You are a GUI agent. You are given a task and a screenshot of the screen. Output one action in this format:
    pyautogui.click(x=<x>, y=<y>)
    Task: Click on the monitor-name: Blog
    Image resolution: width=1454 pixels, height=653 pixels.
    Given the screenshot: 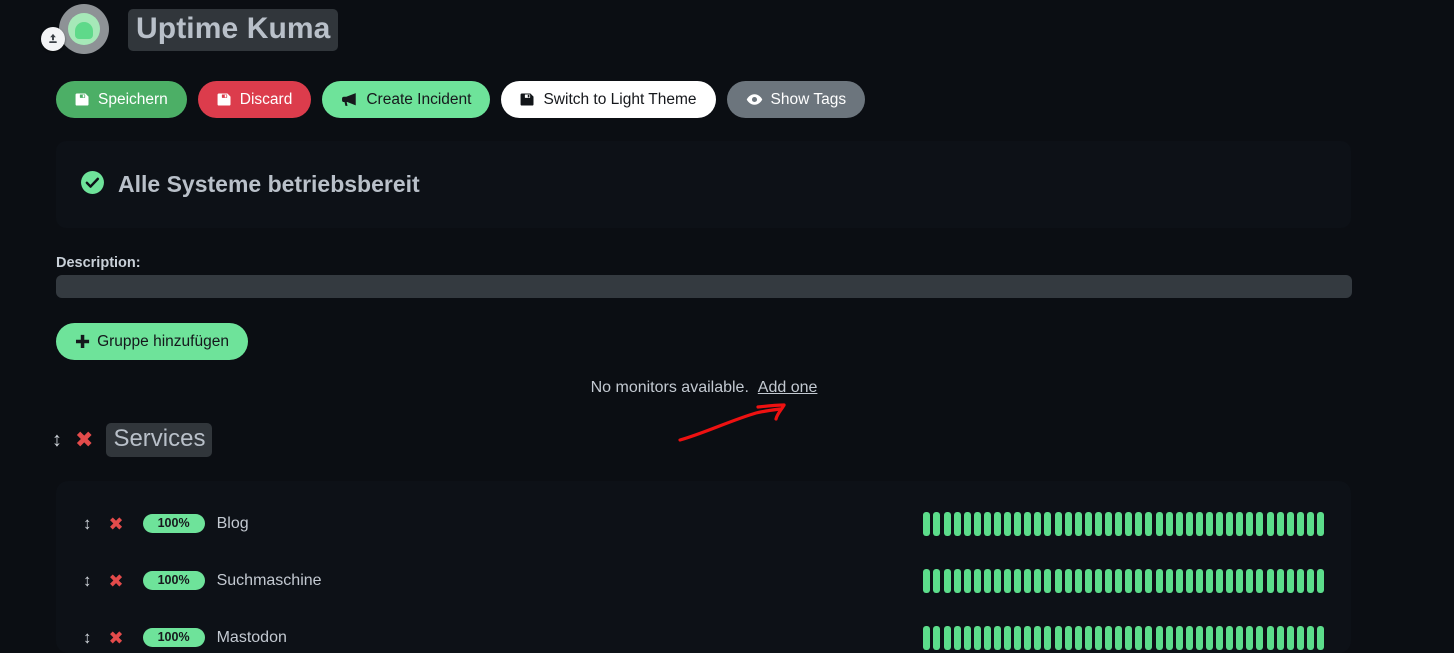 What is the action you would take?
    pyautogui.click(x=233, y=524)
    